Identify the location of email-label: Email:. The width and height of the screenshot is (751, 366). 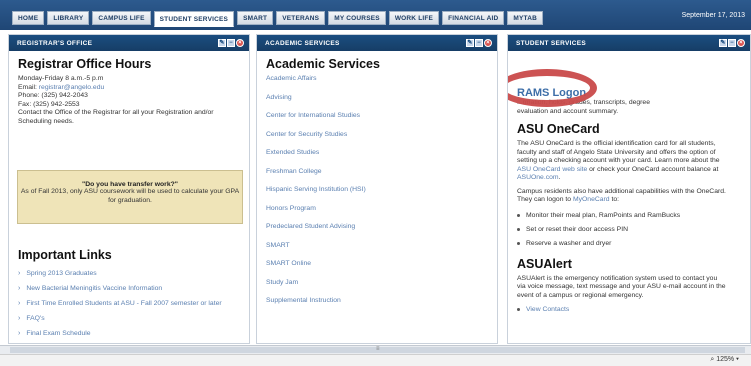
(27, 87).